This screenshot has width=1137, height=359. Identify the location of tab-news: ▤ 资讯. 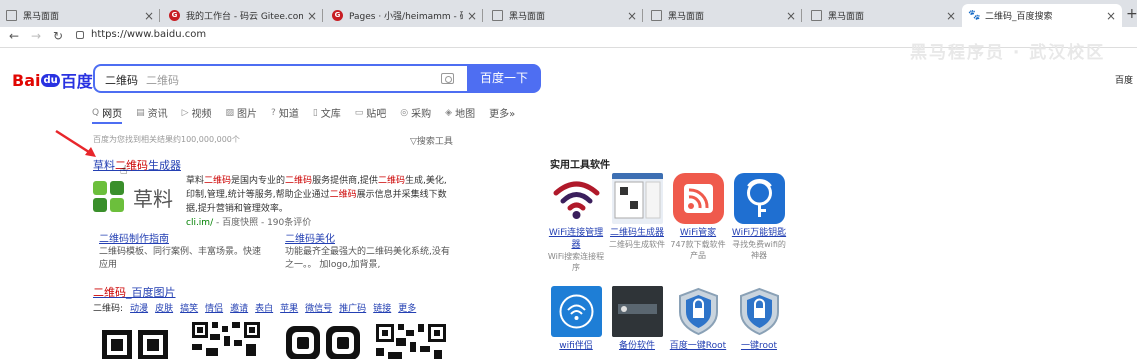
(152, 113).